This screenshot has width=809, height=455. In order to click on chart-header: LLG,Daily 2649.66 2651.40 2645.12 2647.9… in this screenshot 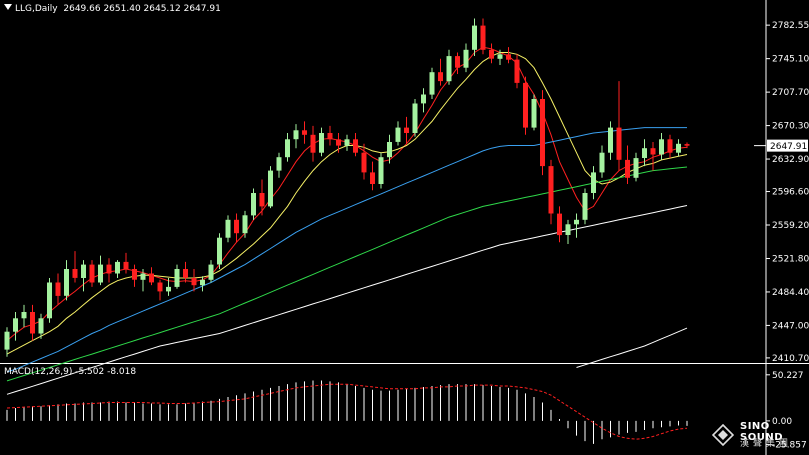, I will do `click(112, 9)`.